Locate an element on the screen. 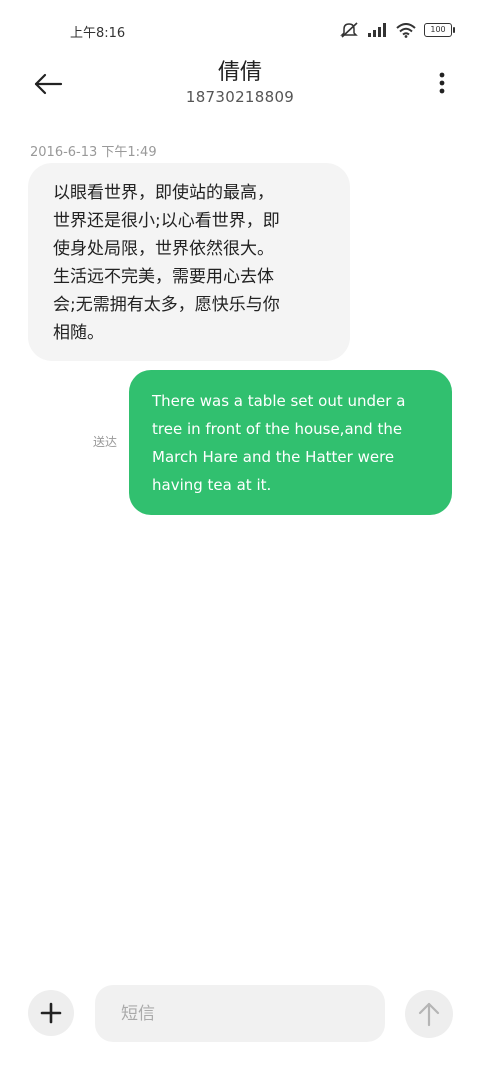 The image size is (480, 1066). add-attachment-button is located at coordinates (51, 1013).